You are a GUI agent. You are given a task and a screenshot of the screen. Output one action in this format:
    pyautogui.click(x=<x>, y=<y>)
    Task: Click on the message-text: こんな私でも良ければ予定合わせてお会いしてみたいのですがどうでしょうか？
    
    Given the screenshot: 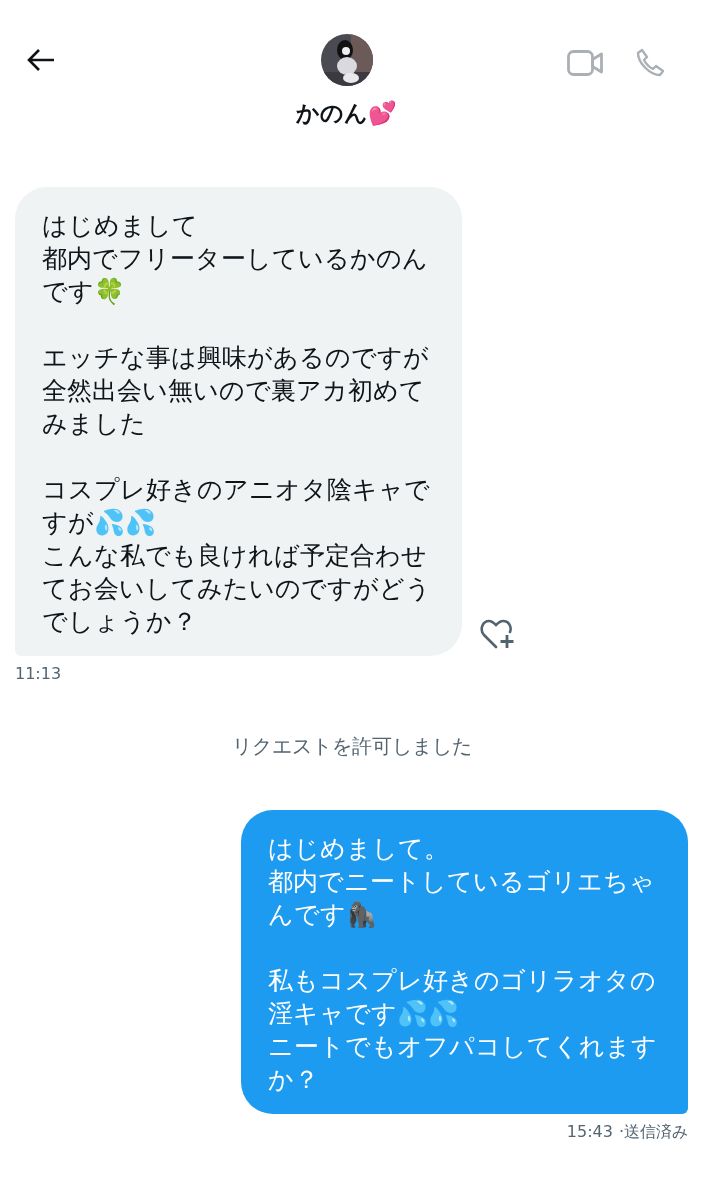 What is the action you would take?
    pyautogui.click(x=237, y=589)
    